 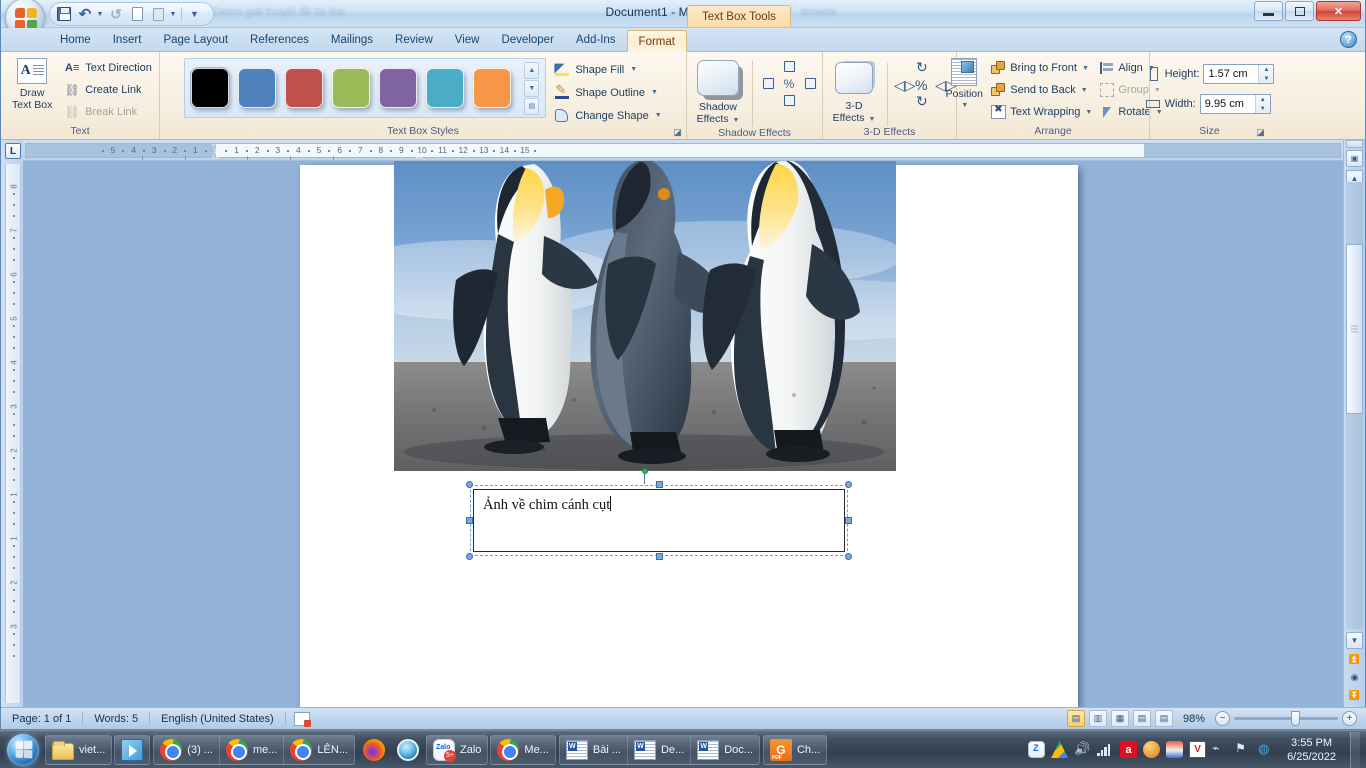 I want to click on height-spin-up-icon: ▲, so click(x=1266, y=69).